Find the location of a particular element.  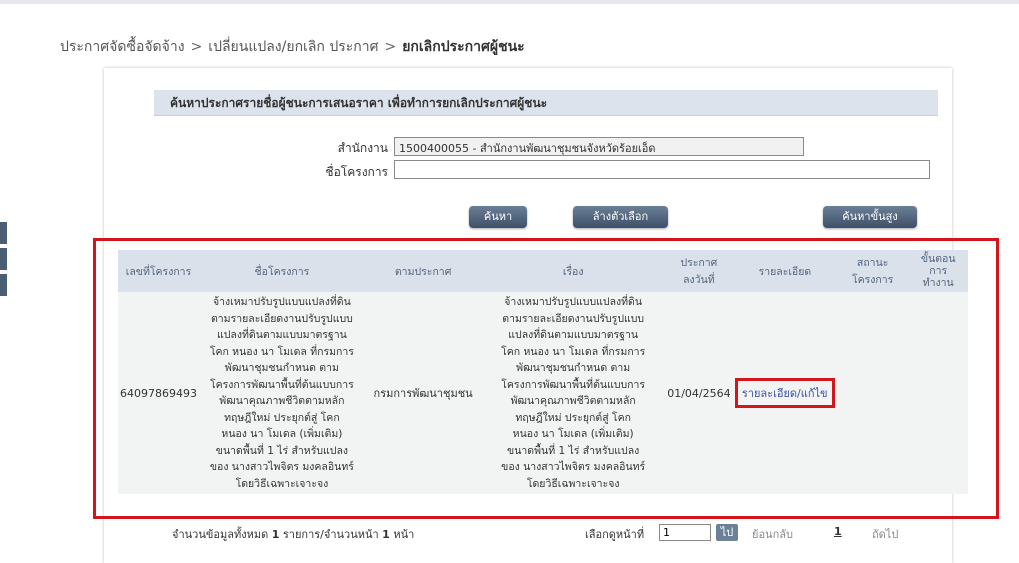

goto-page-input is located at coordinates (685, 532).